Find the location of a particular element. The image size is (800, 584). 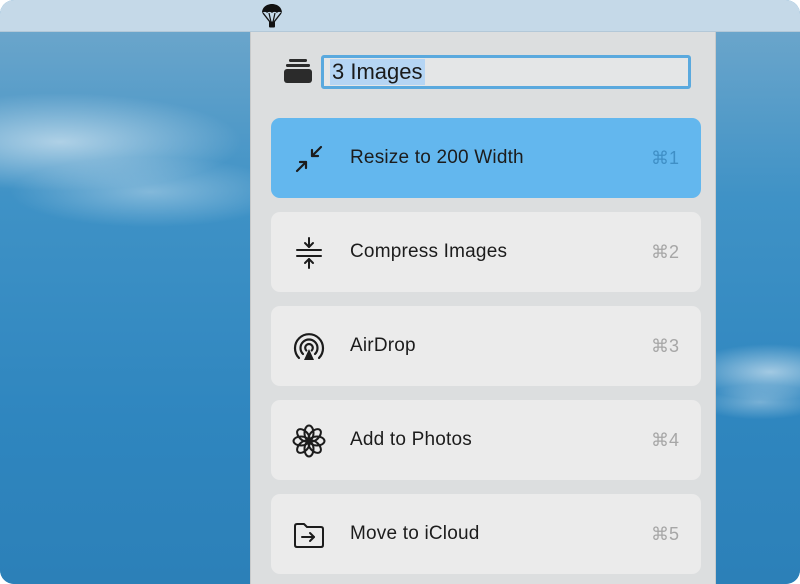

photos-flower-icon is located at coordinates (309, 441).